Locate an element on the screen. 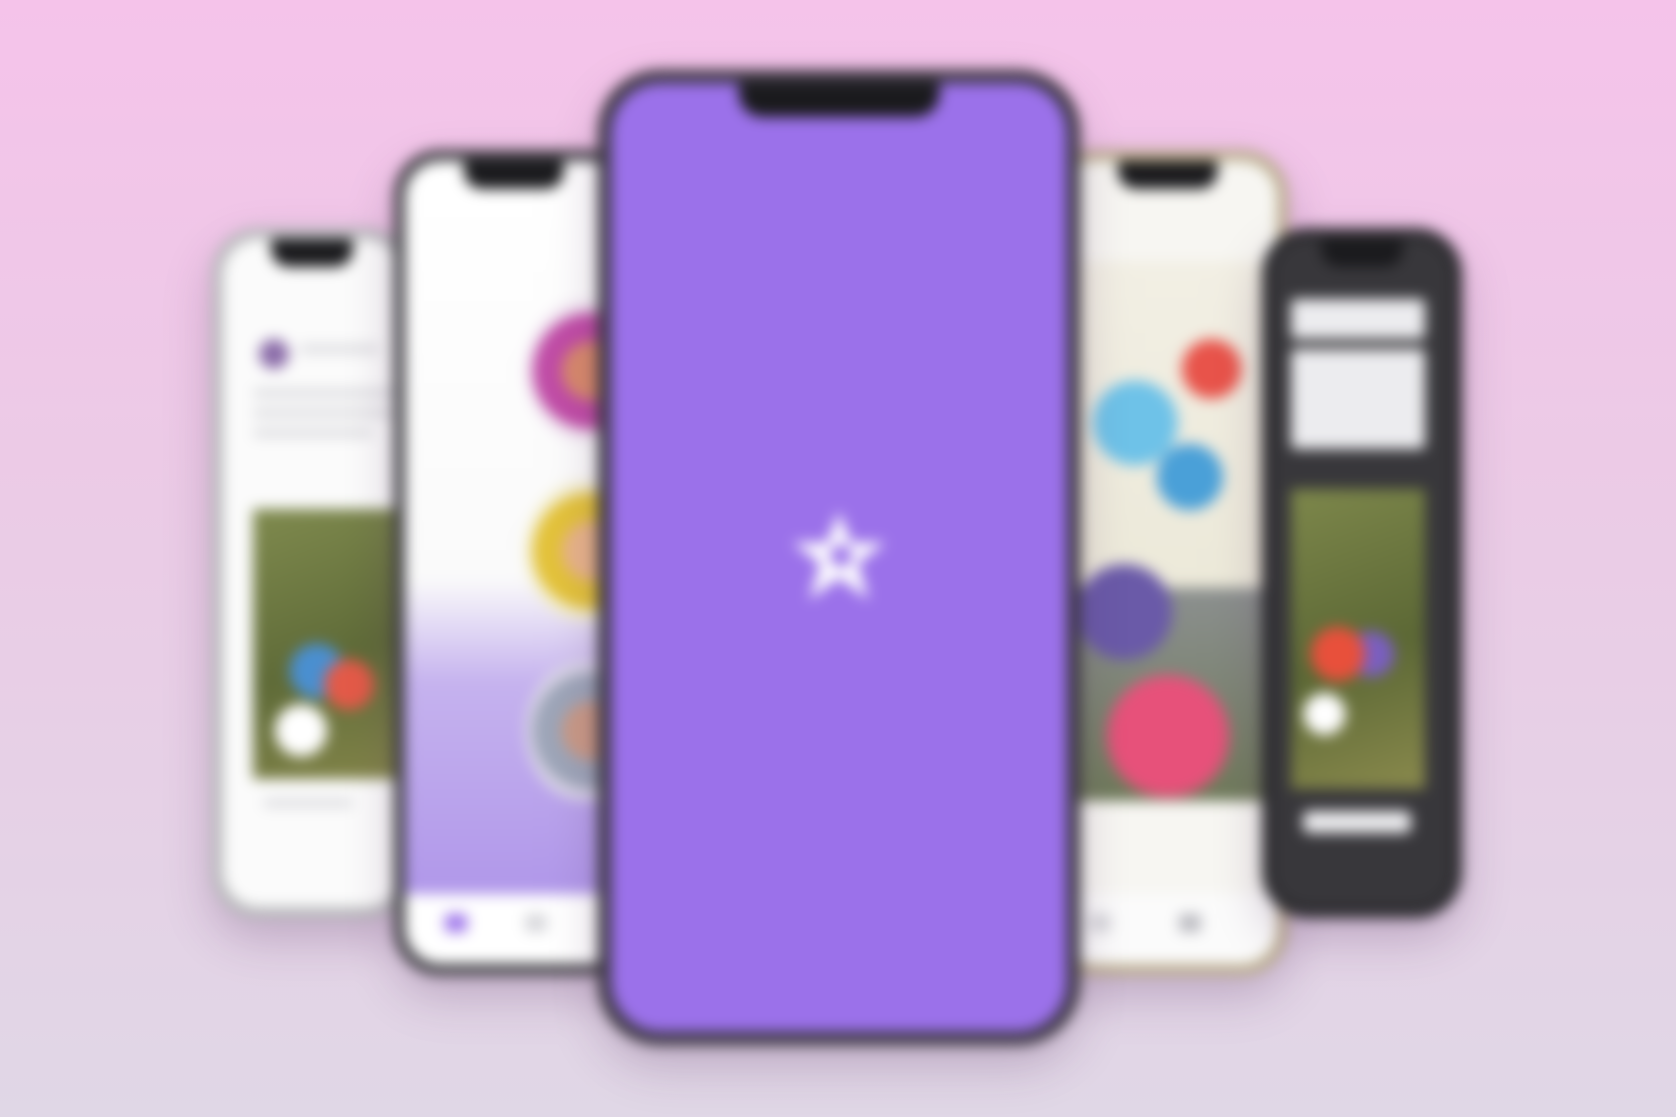 The width and height of the screenshot is (1676, 1117). phone-far-right is located at coordinates (1362, 573).